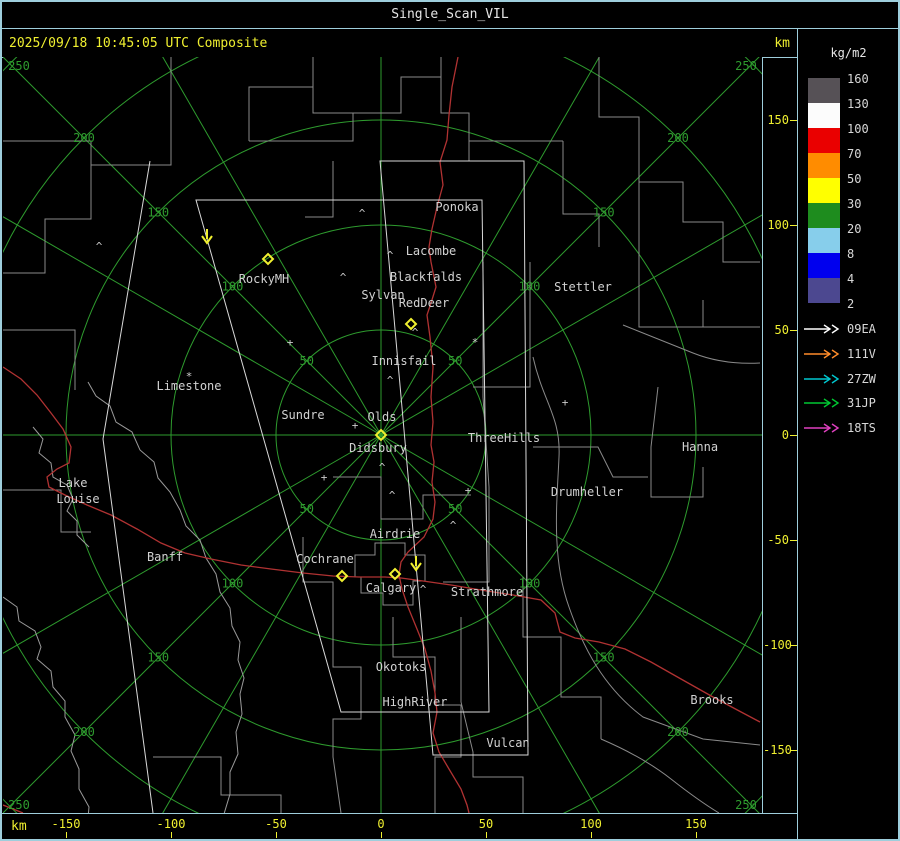  I want to click on header-row: 2025/09/18 10:45:05 UTC Composite km, so click(398, 42).